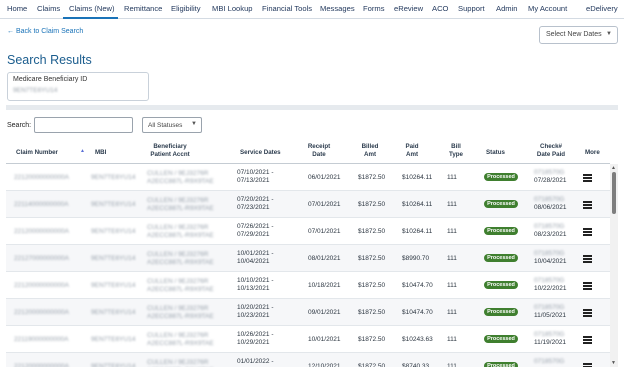 The height and width of the screenshot is (374, 624). I want to click on nav-eligibility: Eligibility, so click(186, 8).